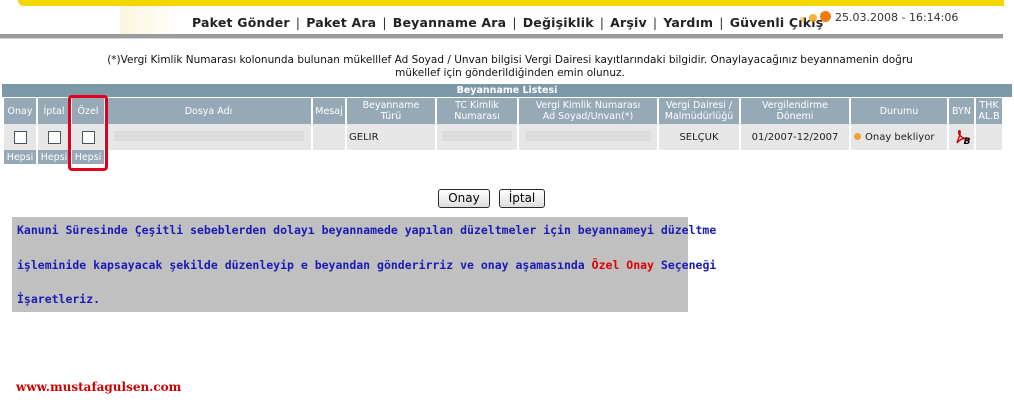 Image resolution: width=1014 pixels, height=411 pixels. Describe the element at coordinates (688, 22) in the screenshot. I see `nav-yardim: Yardım` at that location.